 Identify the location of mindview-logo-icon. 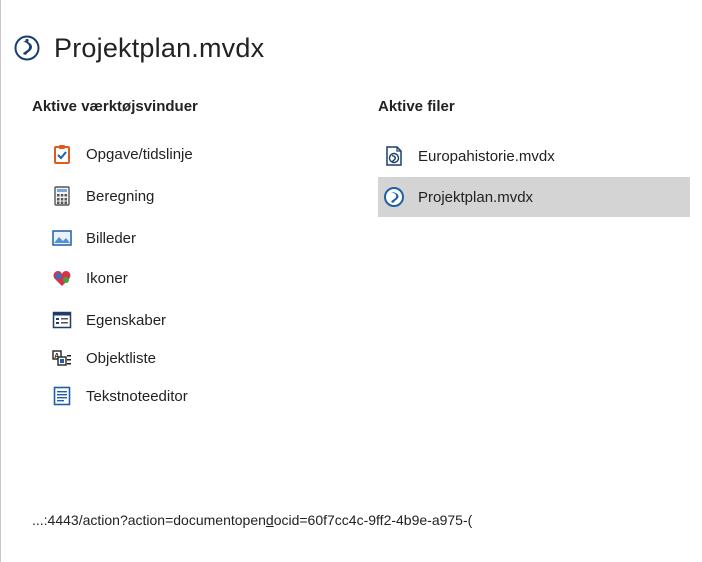
(27, 48).